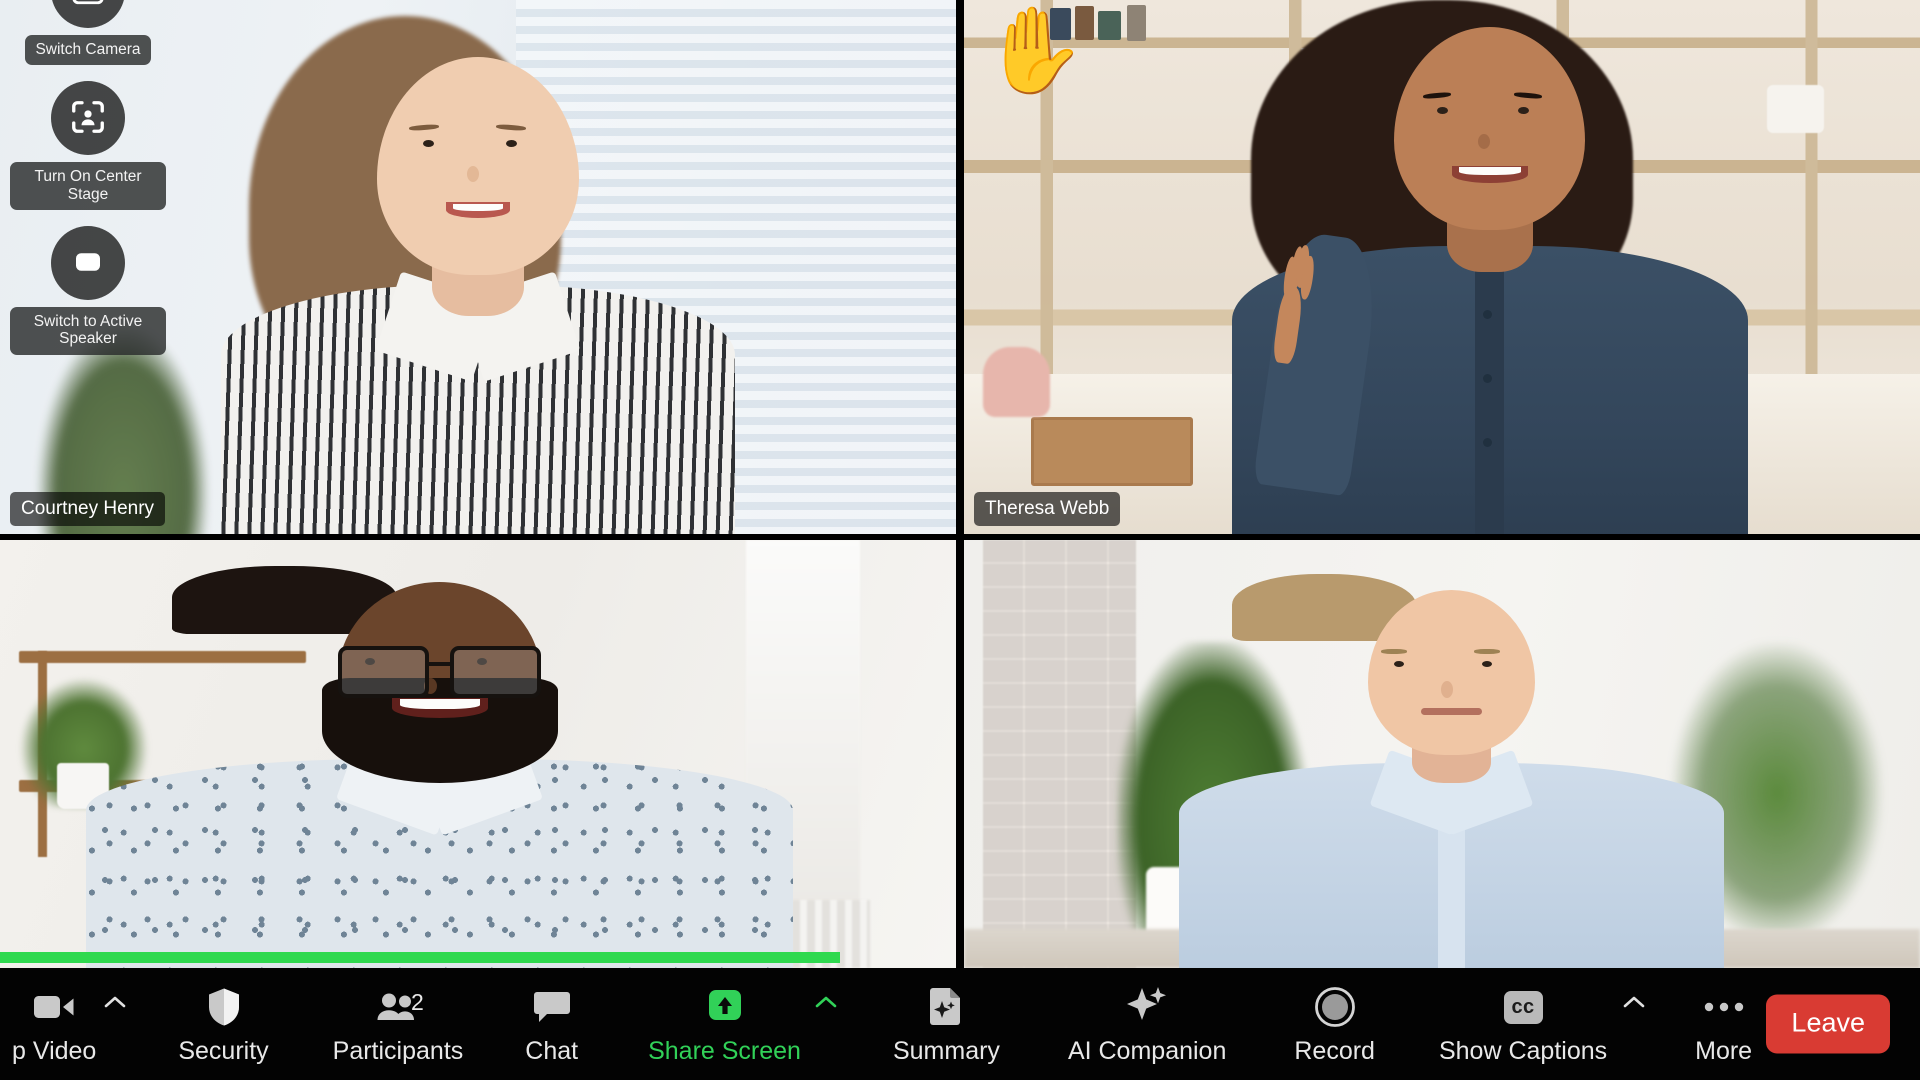 This screenshot has height=1080, width=1920. I want to click on leave-button: Leave, so click(1828, 1024).